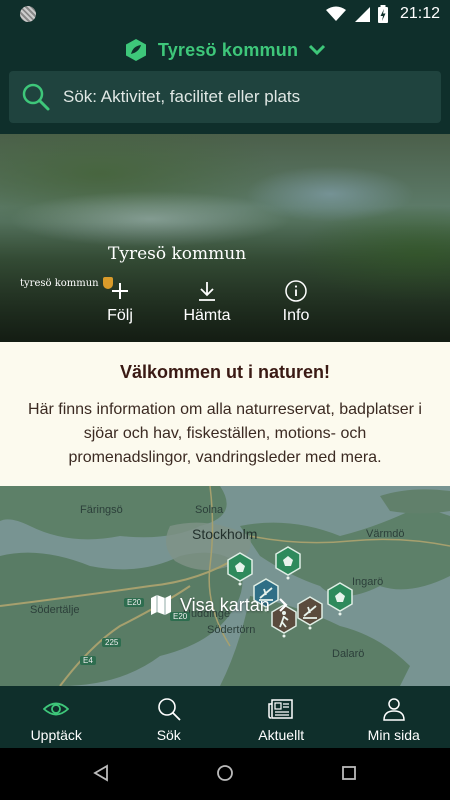 Image resolution: width=450 pixels, height=800 pixels. What do you see at coordinates (317, 50) in the screenshot?
I see `chevron-down-icon` at bounding box center [317, 50].